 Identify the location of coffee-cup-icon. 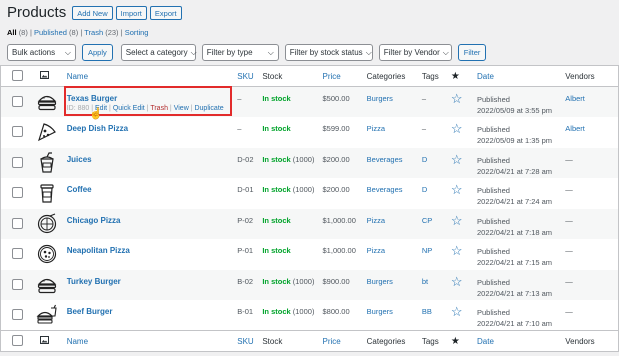
(47, 193).